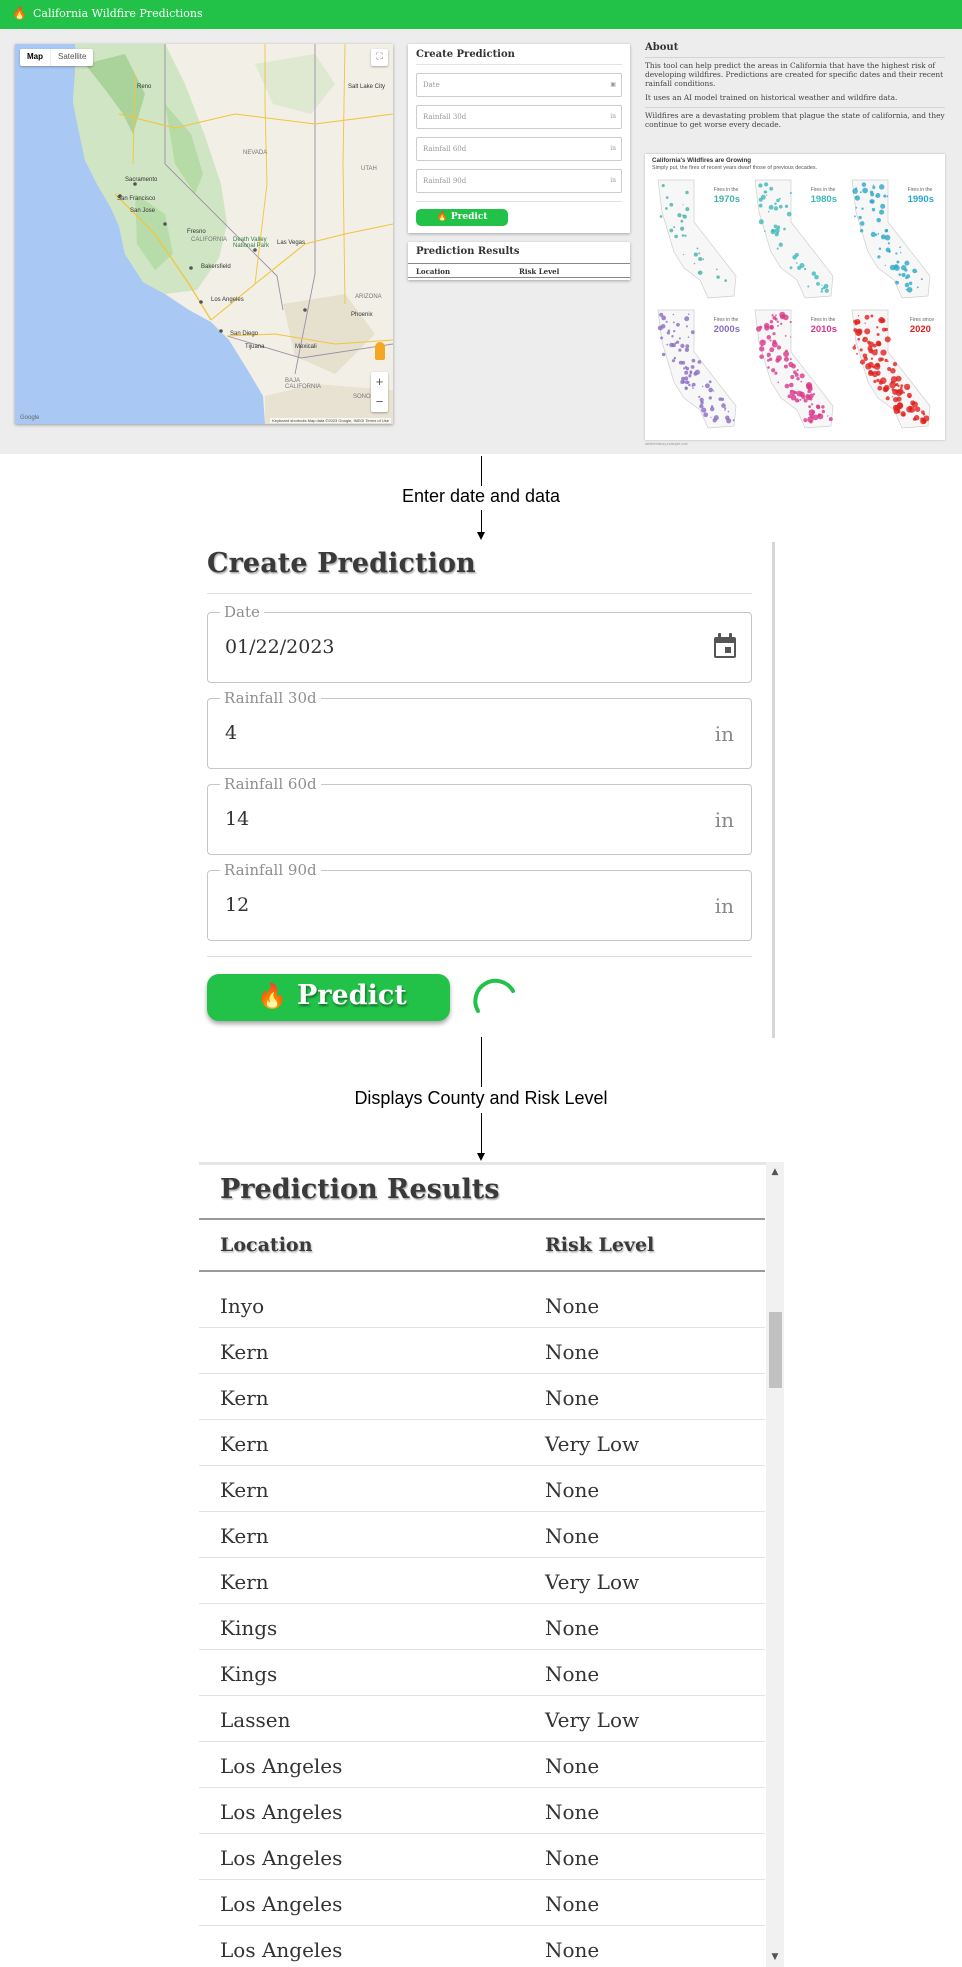 The height and width of the screenshot is (1967, 962). I want to click on pegman-icon, so click(380, 351).